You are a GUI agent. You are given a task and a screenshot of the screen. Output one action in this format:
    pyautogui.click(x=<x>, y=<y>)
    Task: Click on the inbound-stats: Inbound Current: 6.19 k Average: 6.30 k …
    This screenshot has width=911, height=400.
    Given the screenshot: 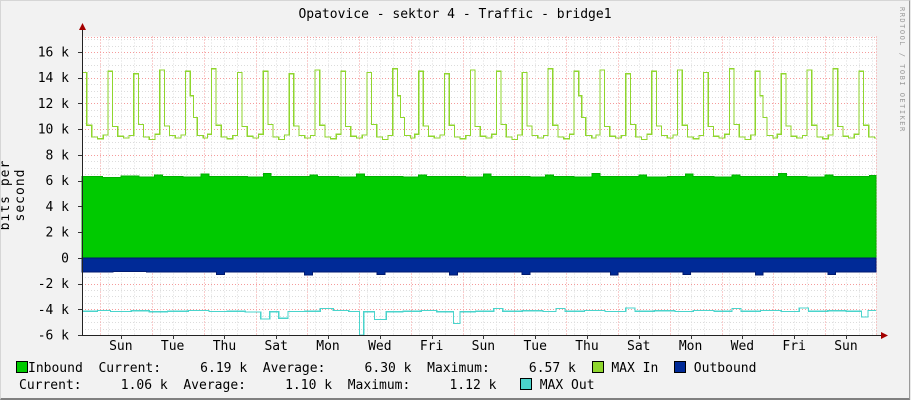 What is the action you would take?
    pyautogui.click(x=310, y=368)
    